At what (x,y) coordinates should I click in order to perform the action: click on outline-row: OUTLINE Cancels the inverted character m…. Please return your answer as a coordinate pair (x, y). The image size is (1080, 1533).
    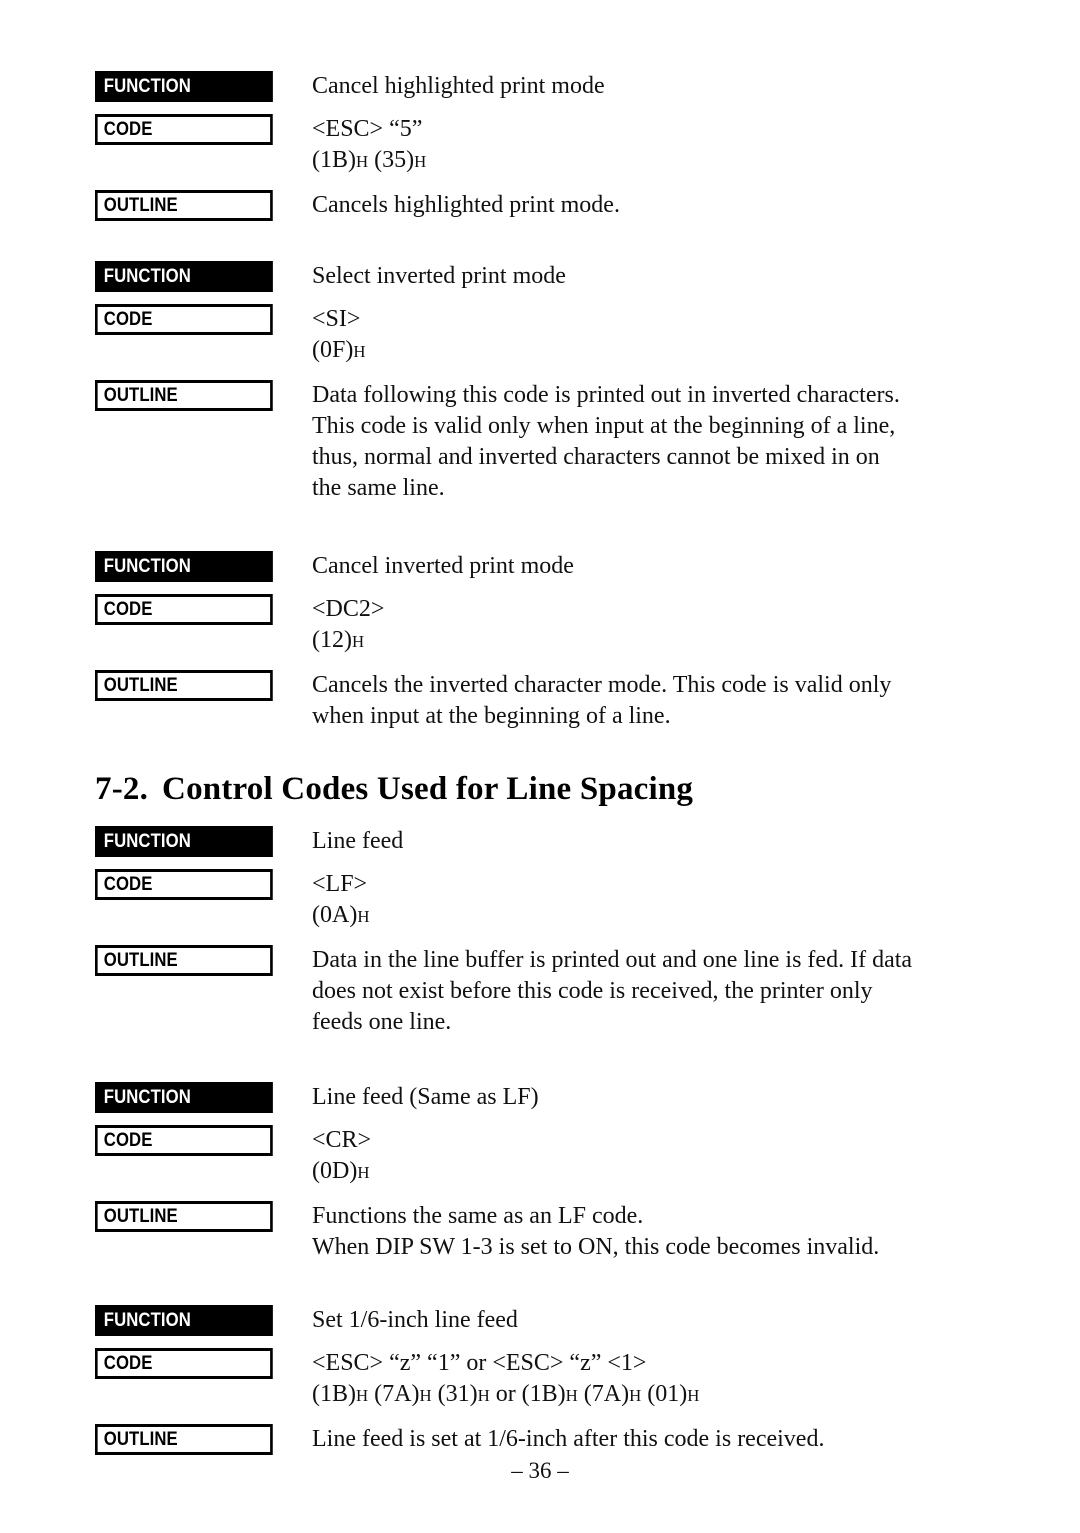
    Looking at the image, I should click on (557, 701).